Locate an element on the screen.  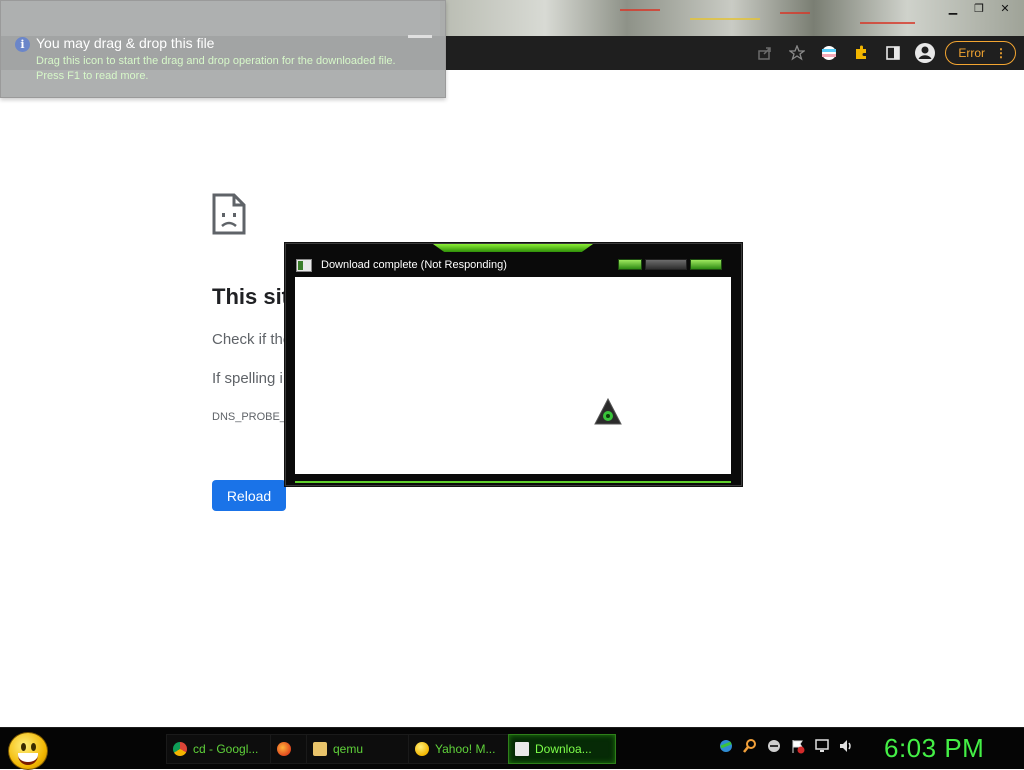
bookmark-star-icon is located at coordinates (797, 53).